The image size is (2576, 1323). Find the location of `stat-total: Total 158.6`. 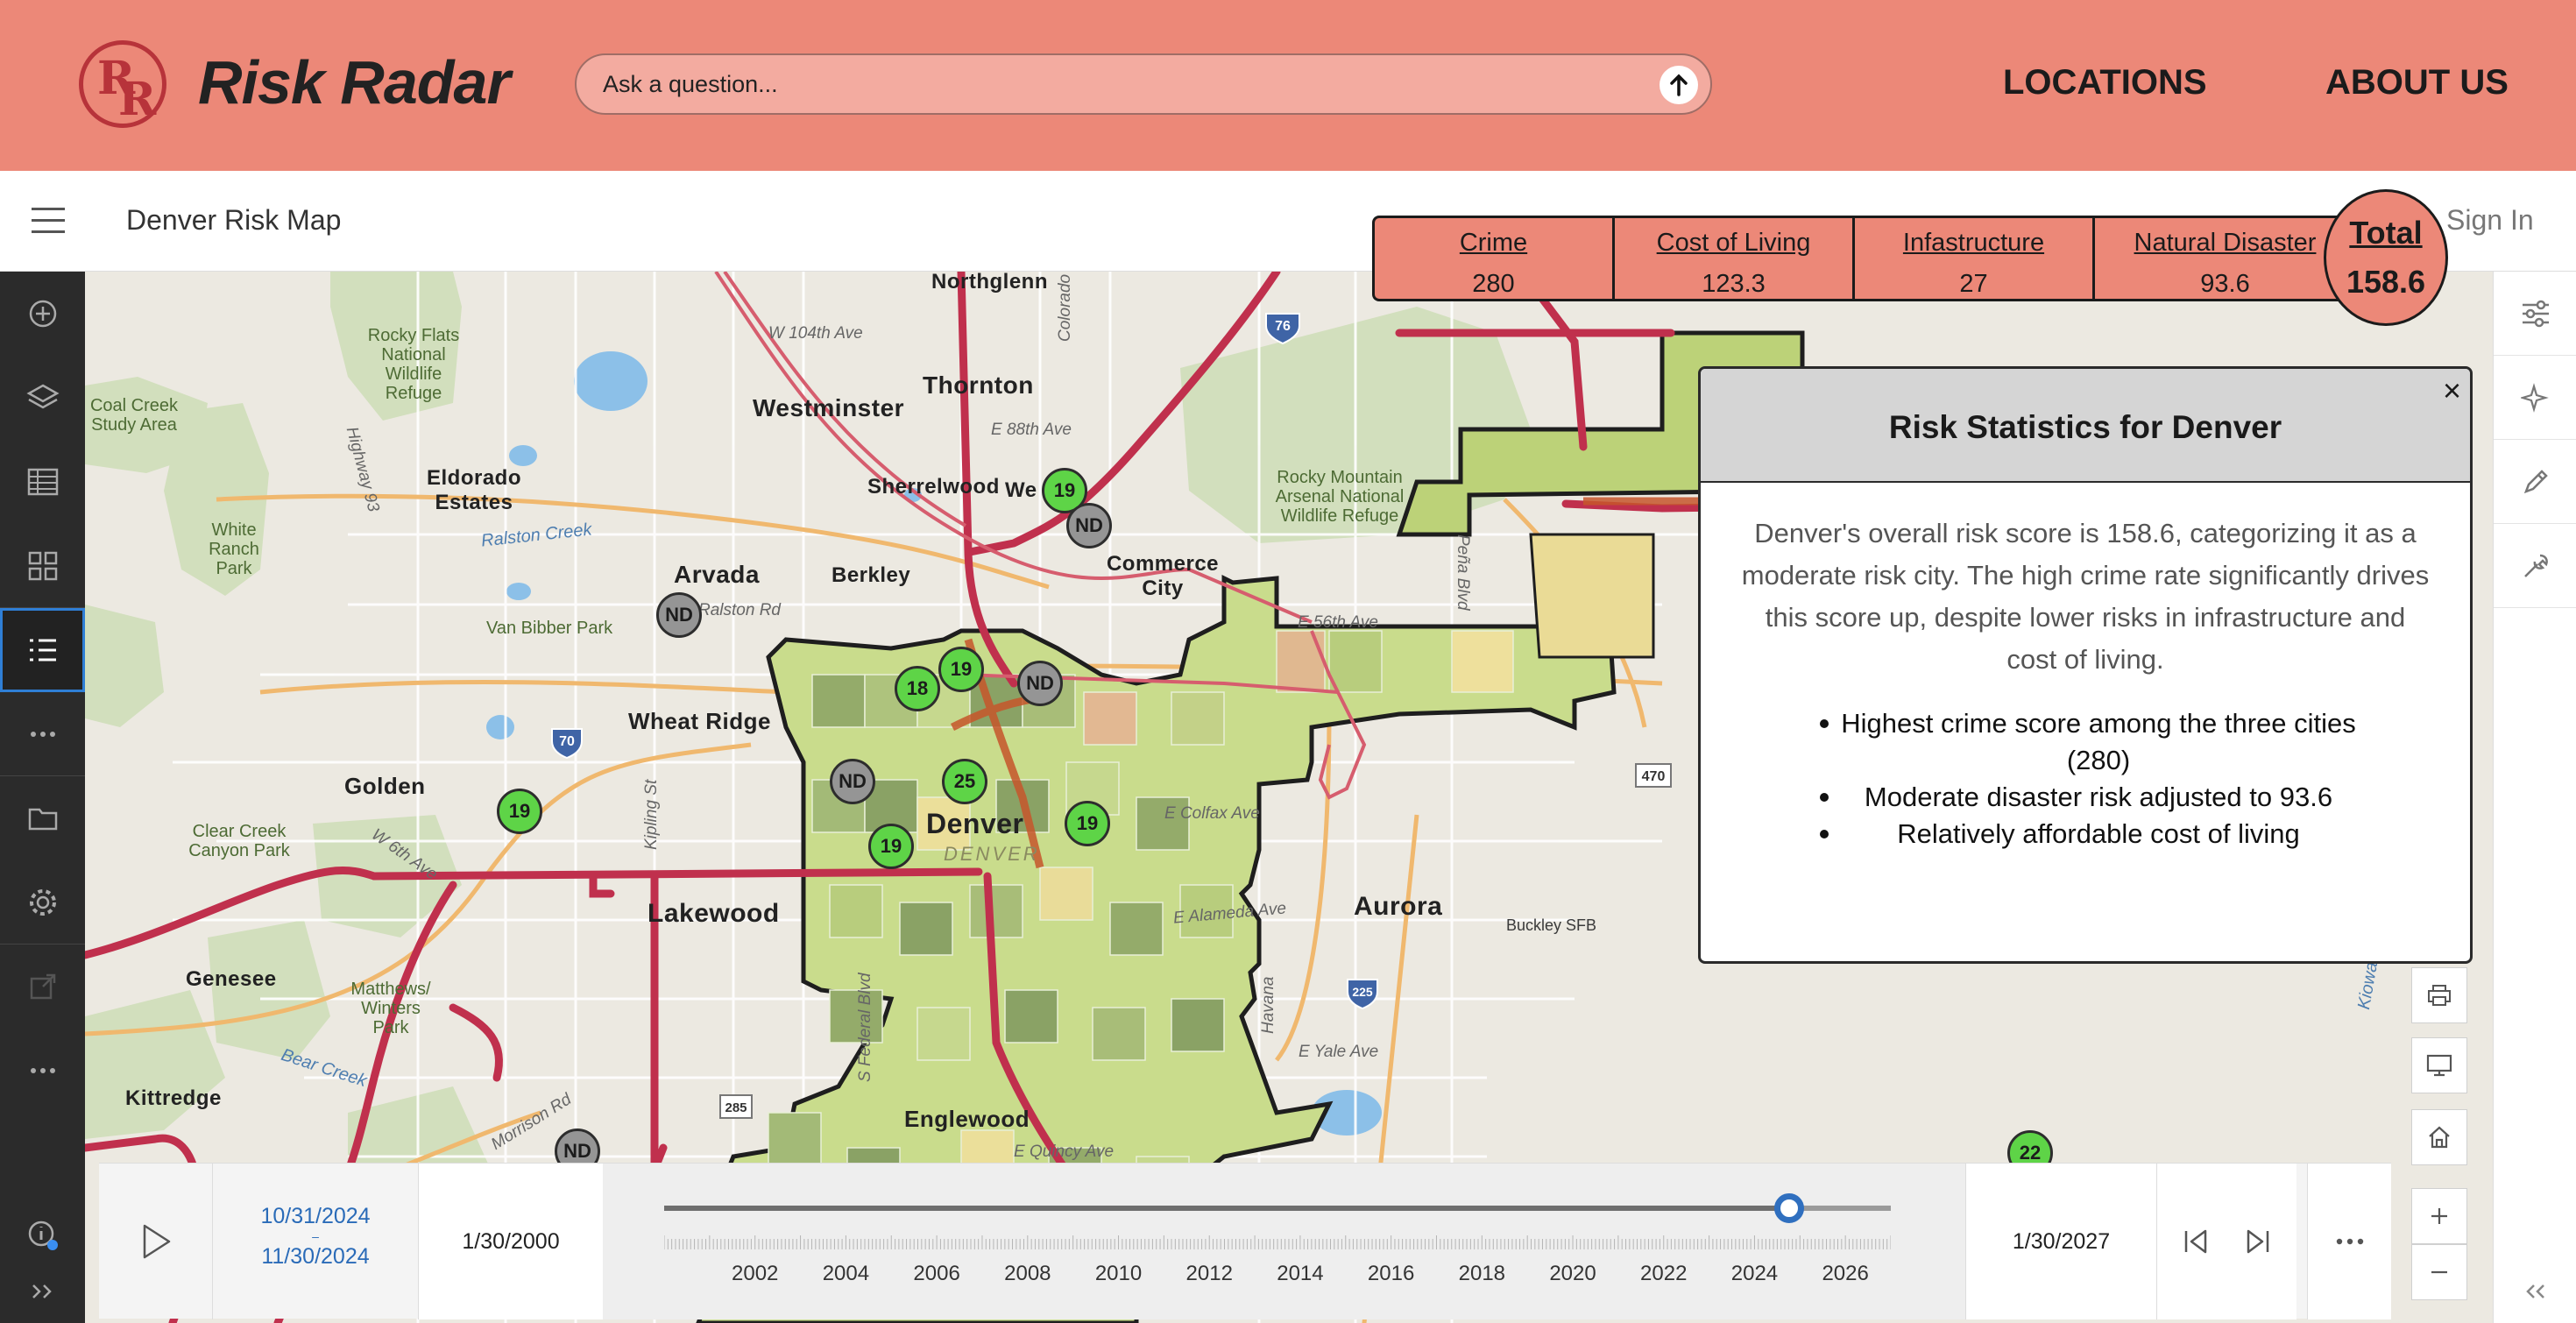

stat-total: Total 158.6 is located at coordinates (2386, 257).